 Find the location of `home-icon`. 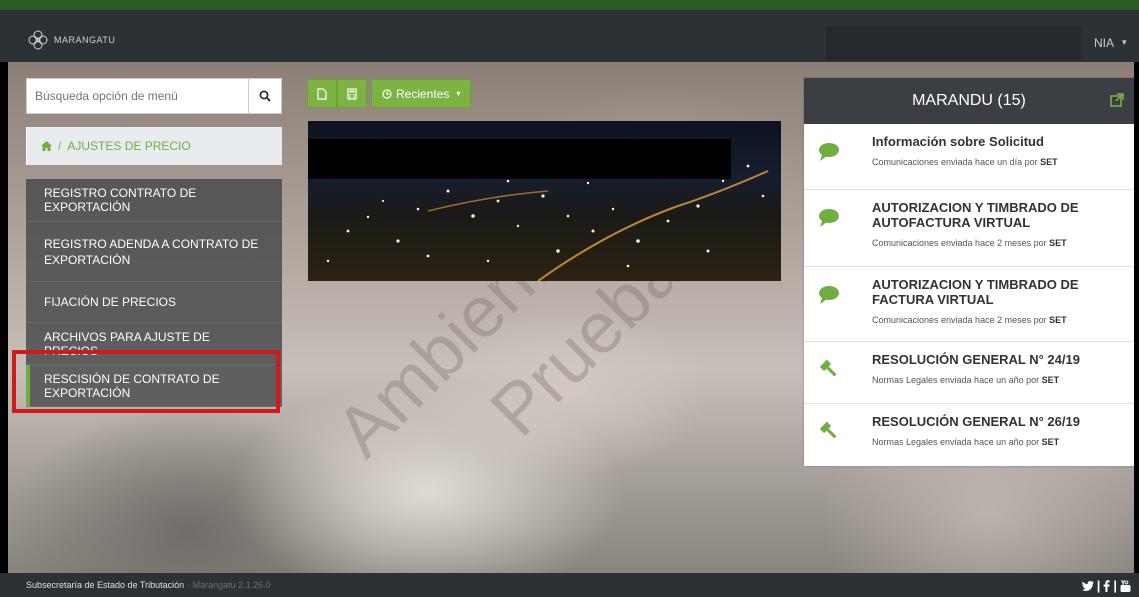

home-icon is located at coordinates (46, 146).